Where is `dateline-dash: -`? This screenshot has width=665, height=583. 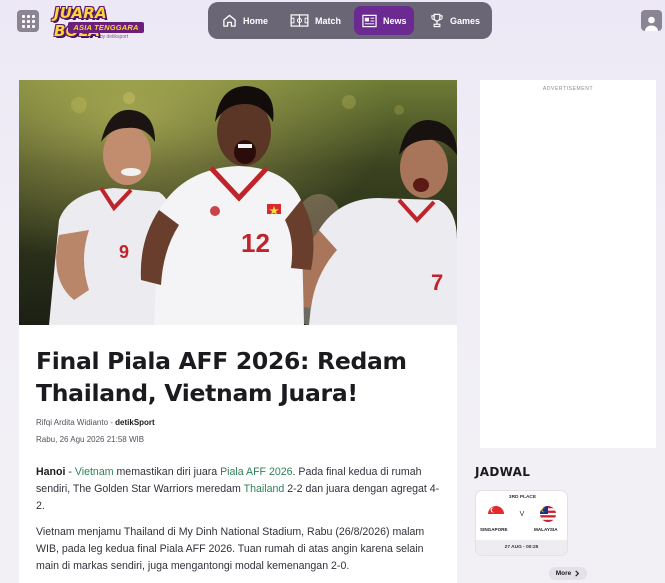
dateline-dash: - is located at coordinates (70, 472).